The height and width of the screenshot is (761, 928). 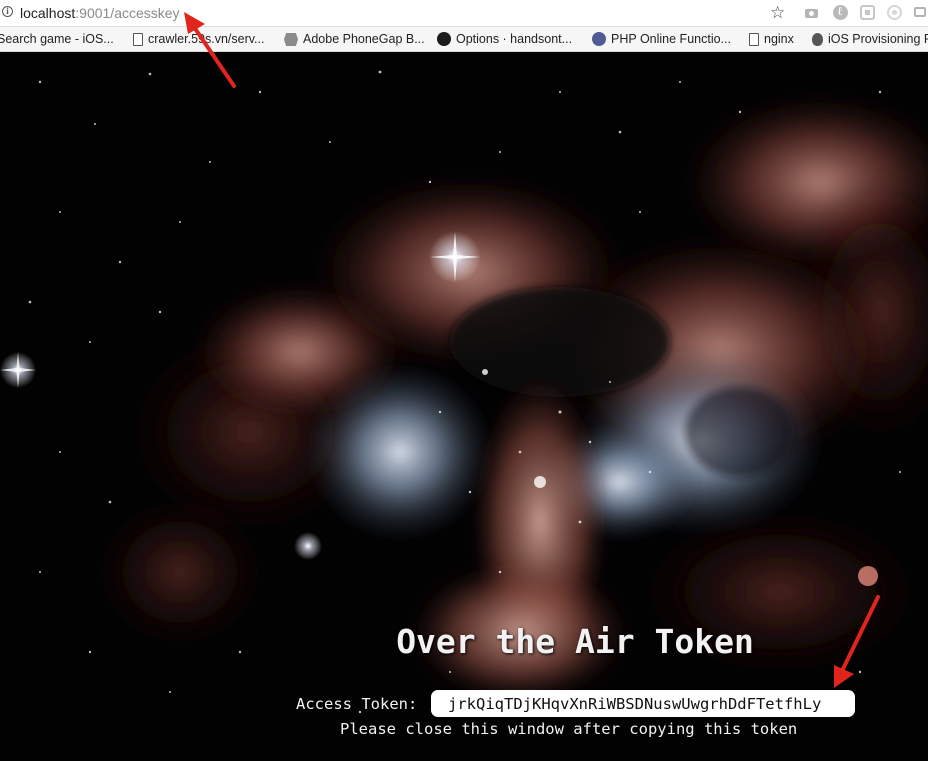 What do you see at coordinates (7, 11) in the screenshot?
I see `info-icon: i` at bounding box center [7, 11].